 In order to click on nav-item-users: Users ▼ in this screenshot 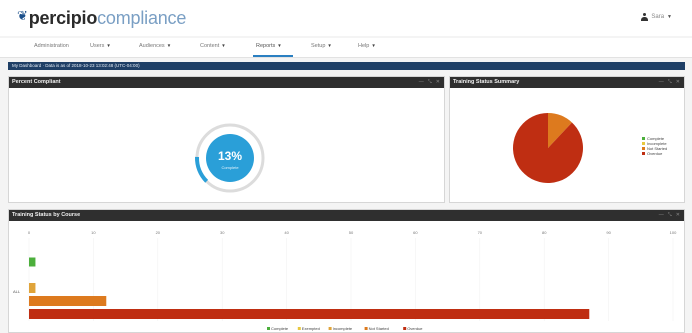, I will do `click(100, 46)`.